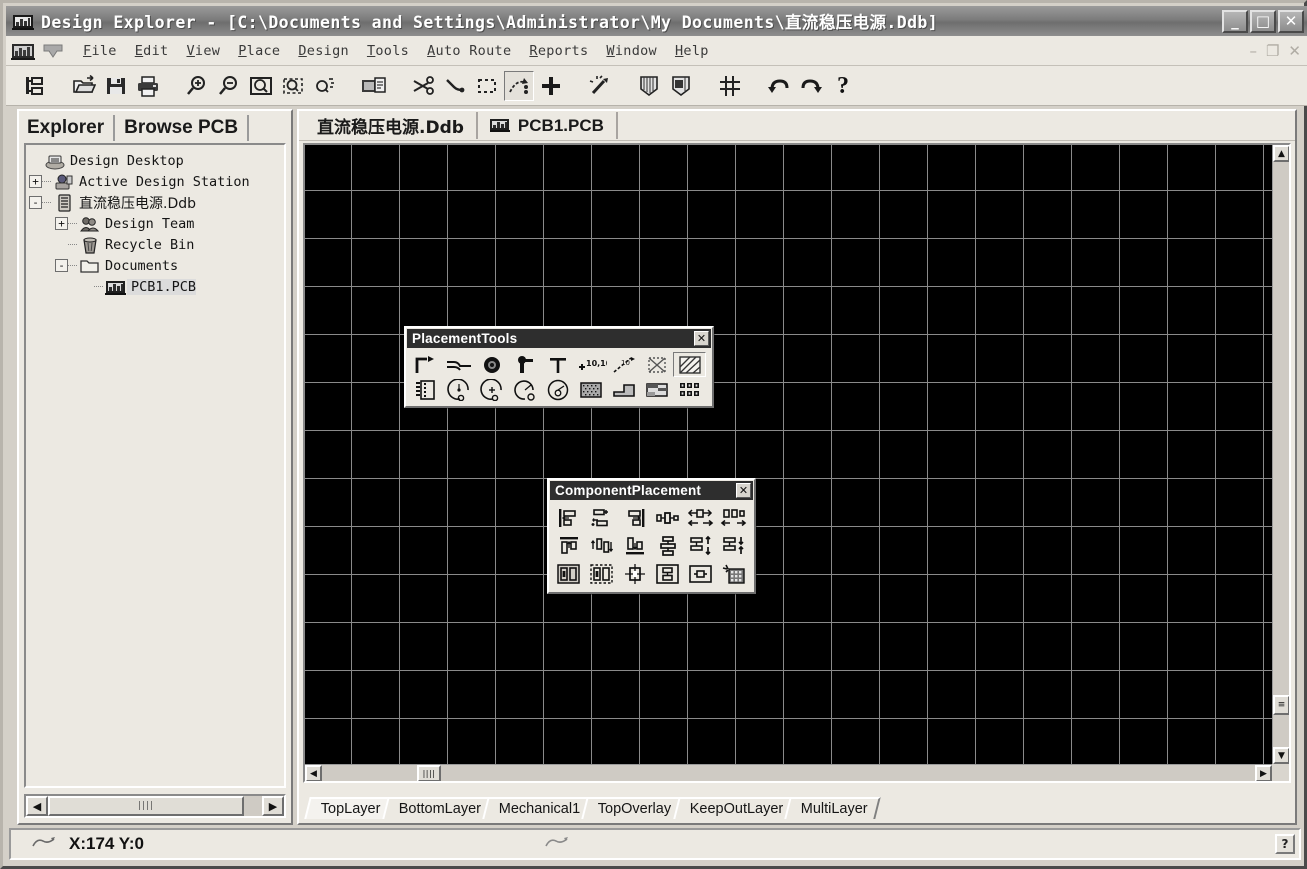 The height and width of the screenshot is (869, 1307). Describe the element at coordinates (423, 86) in the screenshot. I see `cut-traces-icon` at that location.